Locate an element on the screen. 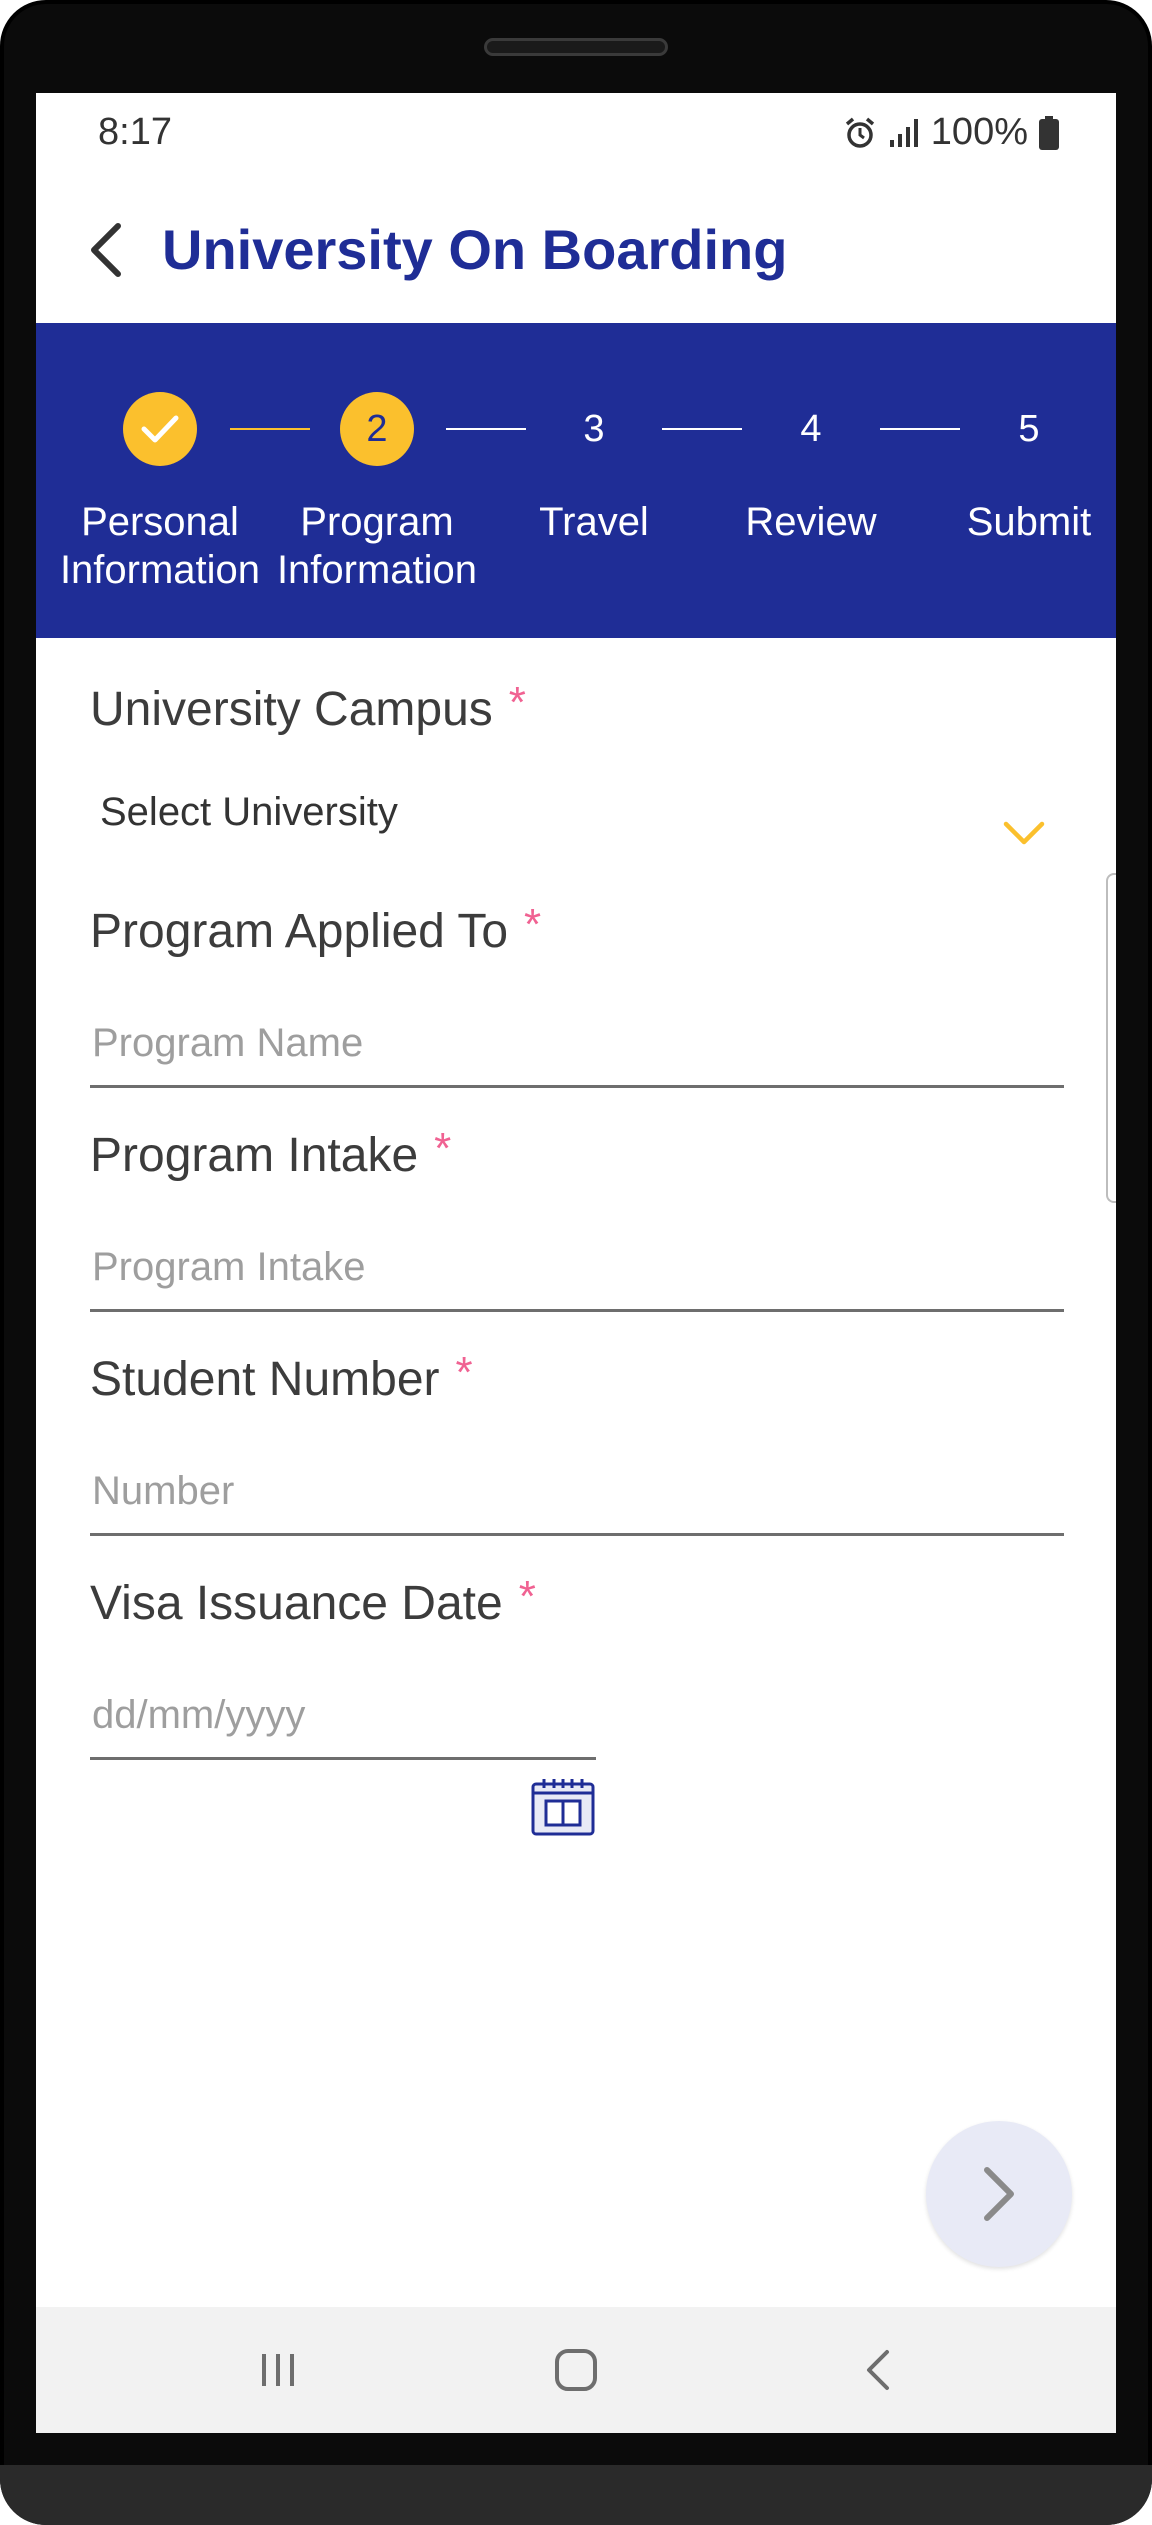  check-icon is located at coordinates (160, 429).